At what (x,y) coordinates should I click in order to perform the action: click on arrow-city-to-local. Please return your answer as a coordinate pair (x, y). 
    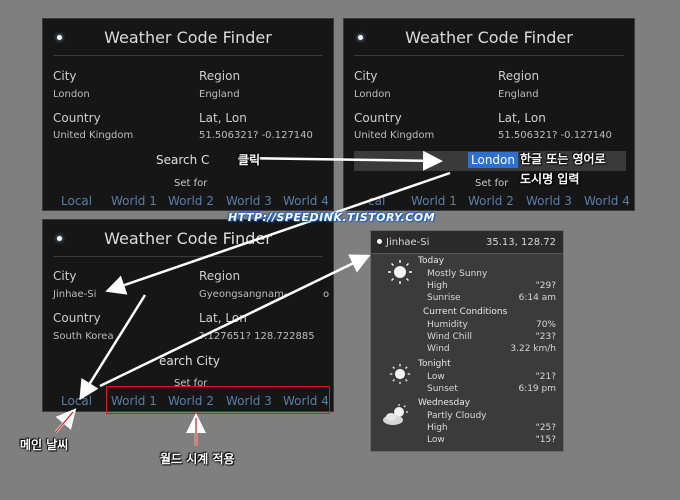
    Looking at the image, I should click on (113, 347).